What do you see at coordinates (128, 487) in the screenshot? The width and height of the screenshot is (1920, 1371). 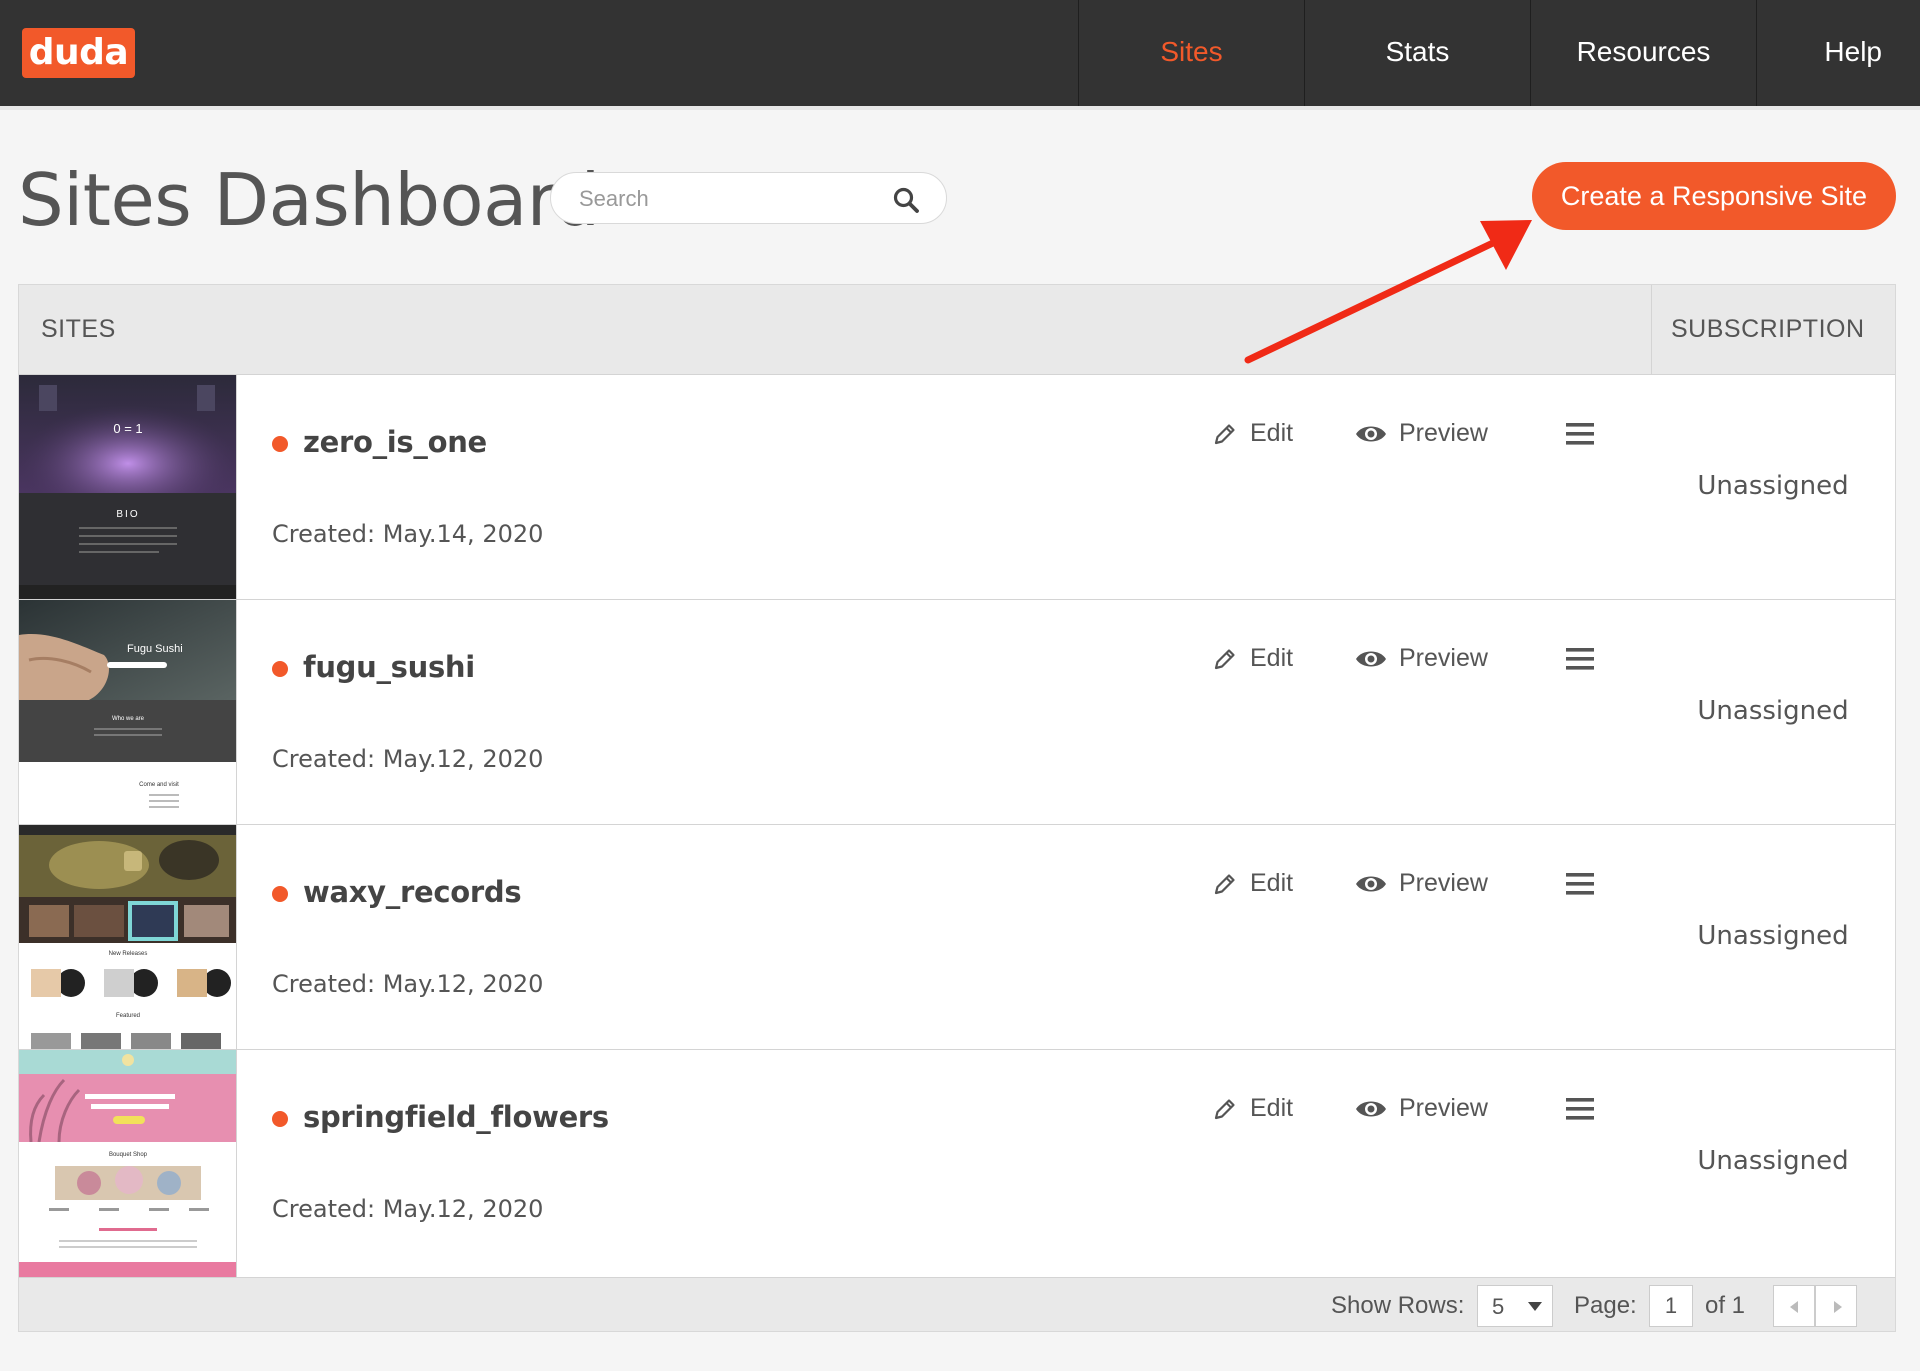 I see `site-thumbnail: 0 = 1 BIO` at bounding box center [128, 487].